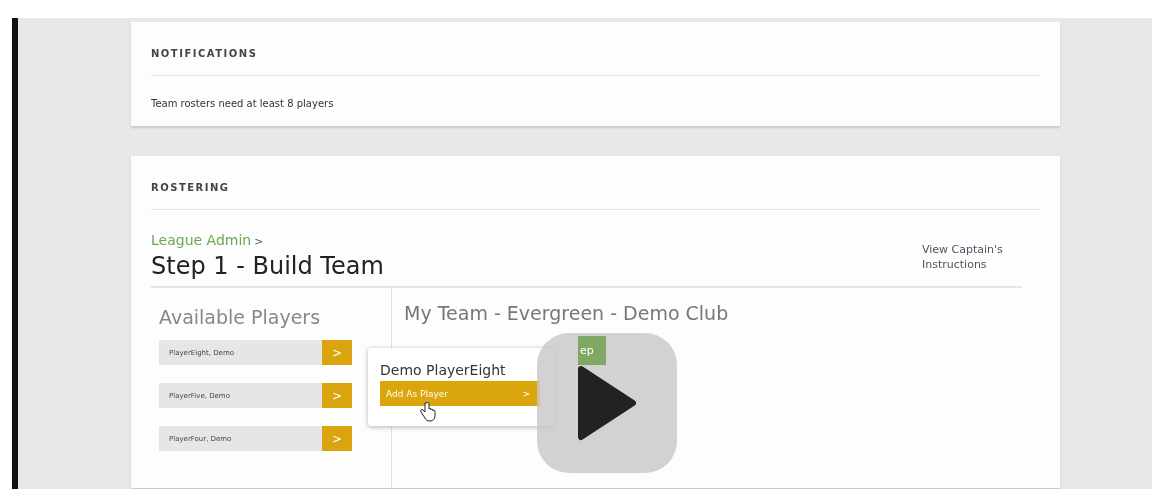 This screenshot has height=489, width=1152. What do you see at coordinates (972, 257) in the screenshot?
I see `instructions-link: View Captain's Instructions` at bounding box center [972, 257].